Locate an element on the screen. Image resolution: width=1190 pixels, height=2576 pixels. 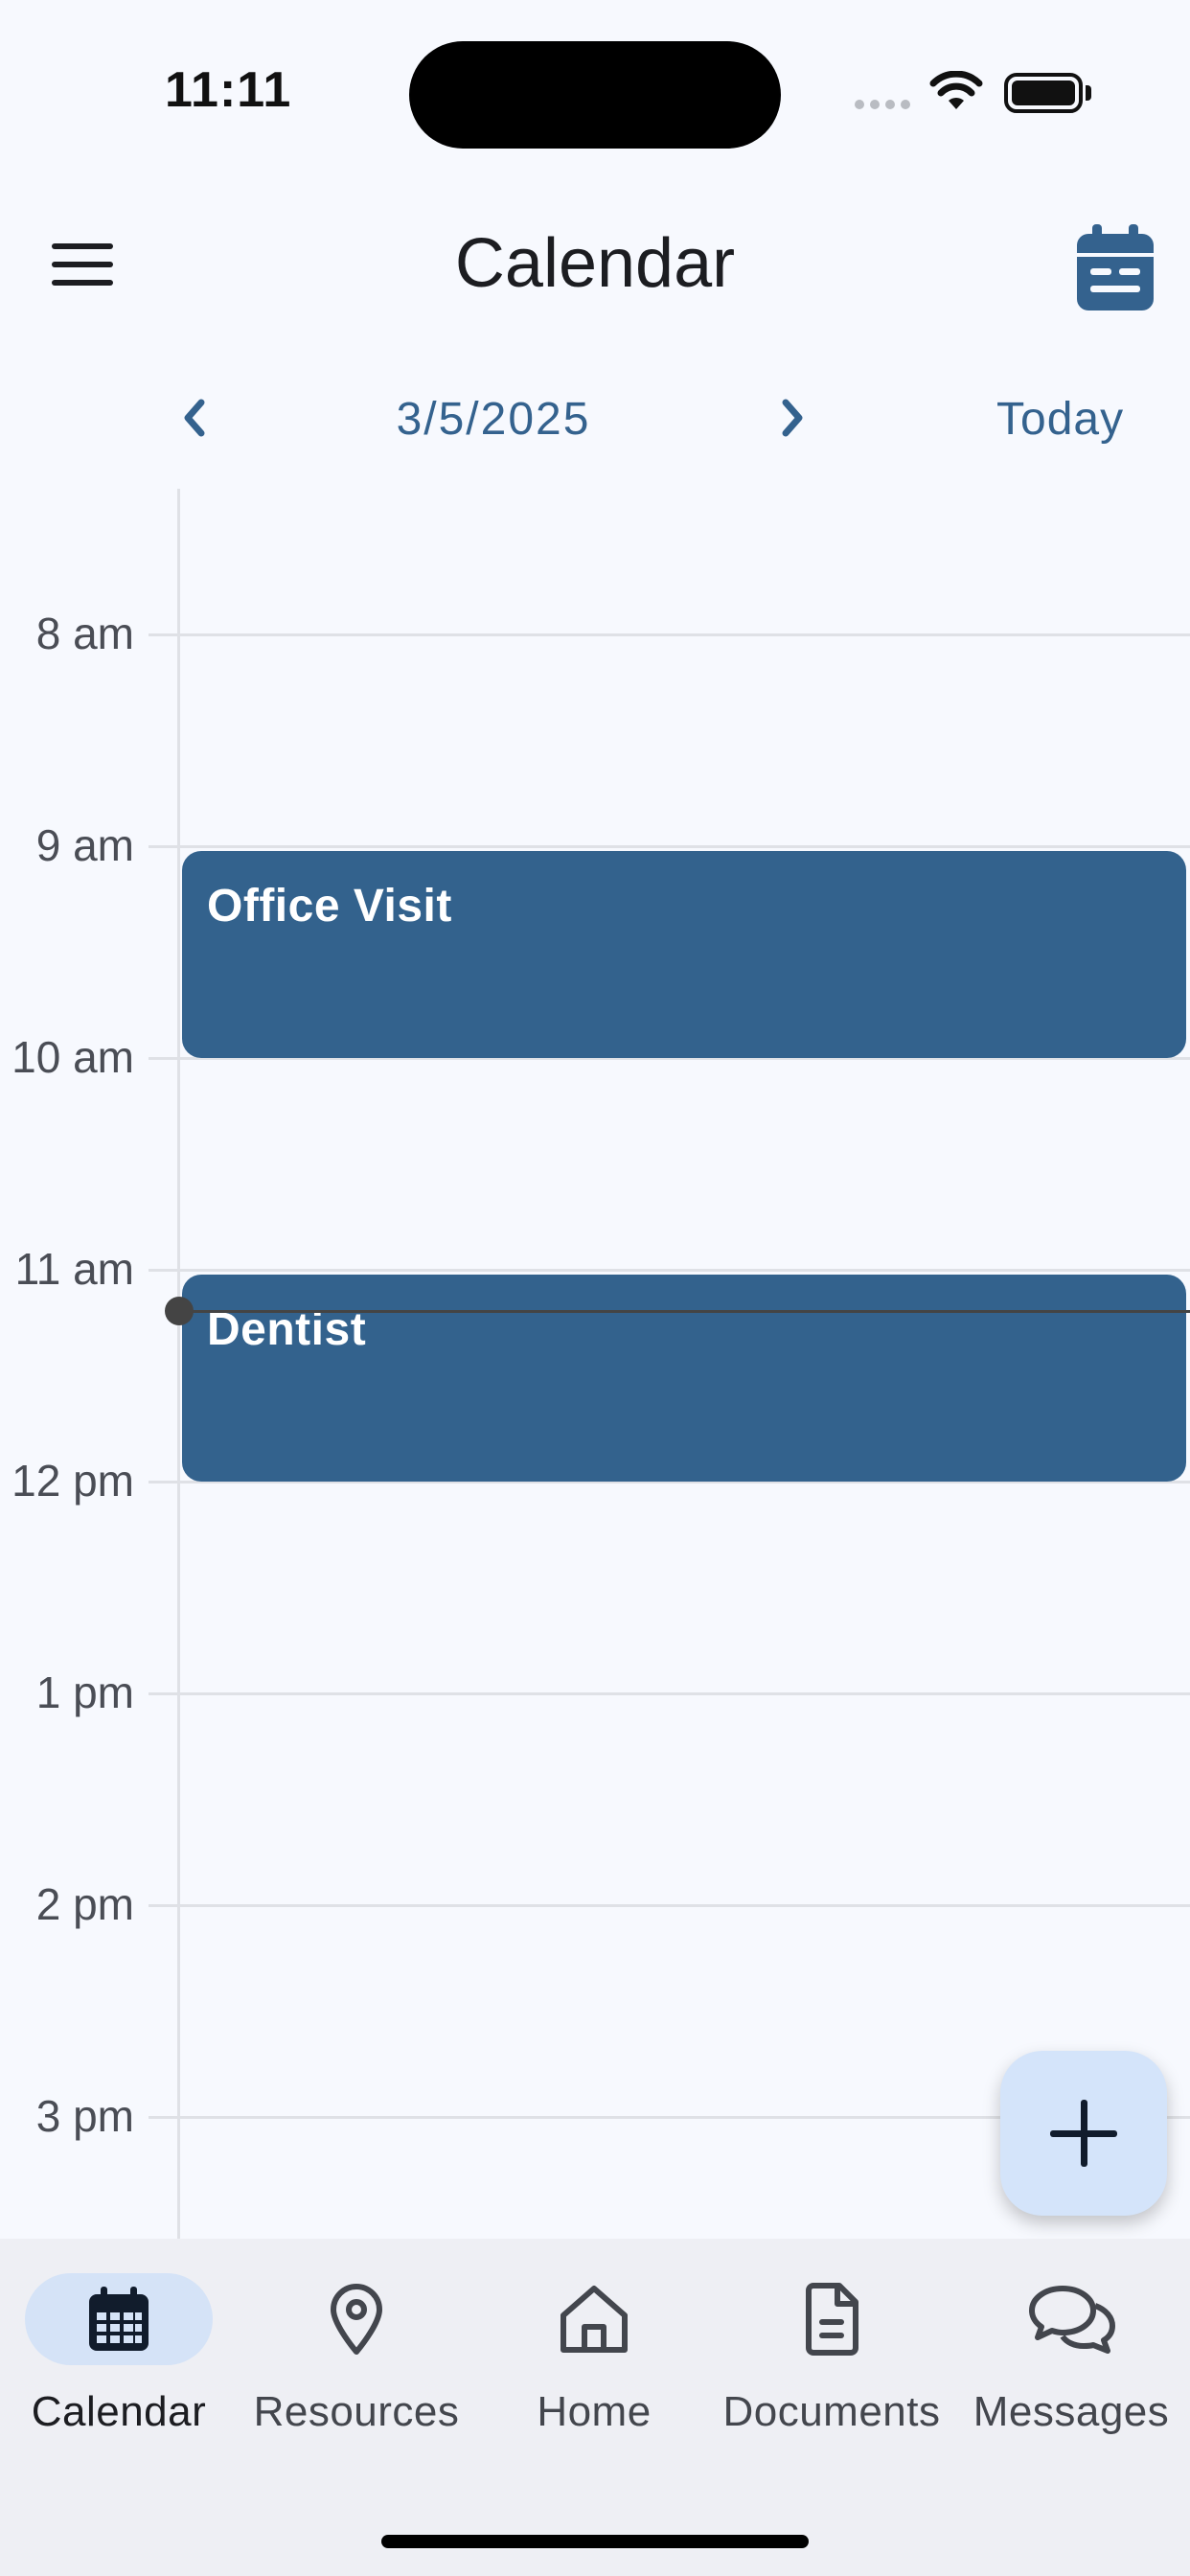
current-time-line is located at coordinates (684, 1311).